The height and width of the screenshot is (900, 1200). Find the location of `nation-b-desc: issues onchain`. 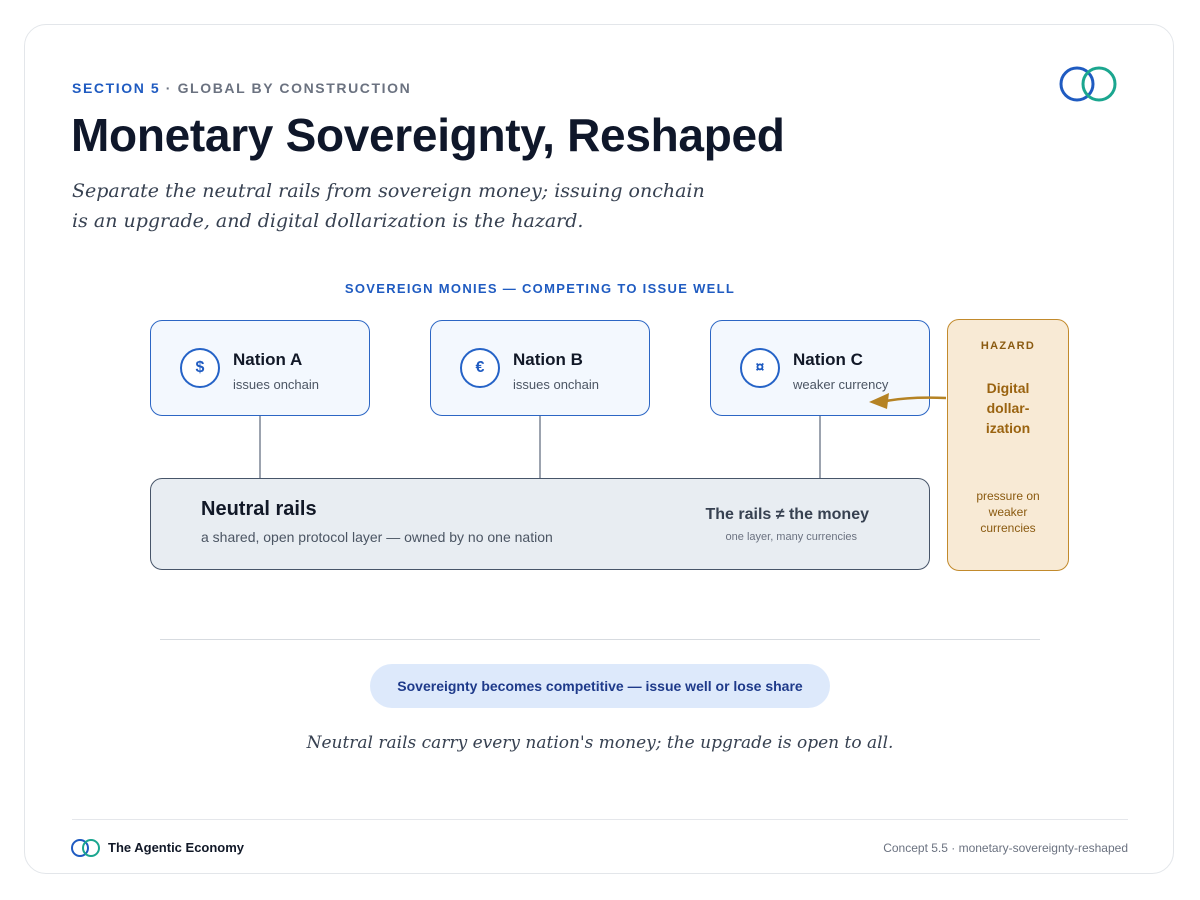

nation-b-desc: issues onchain is located at coordinates (556, 384).